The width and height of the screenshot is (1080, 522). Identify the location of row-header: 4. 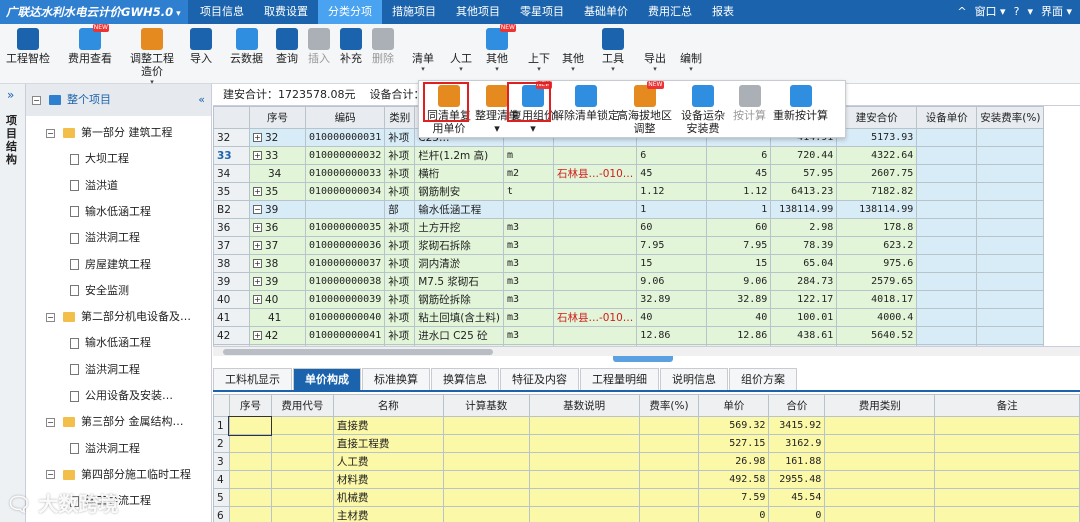
(221, 479).